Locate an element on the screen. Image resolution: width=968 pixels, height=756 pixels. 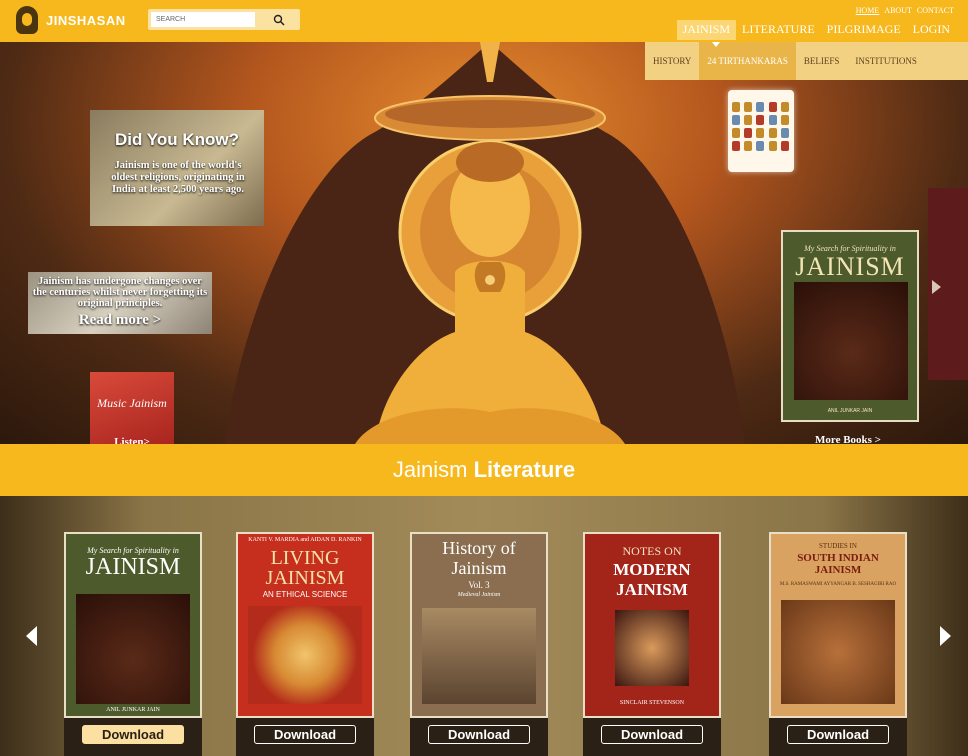
subnav-beliefs: BELIEFS is located at coordinates (822, 61).